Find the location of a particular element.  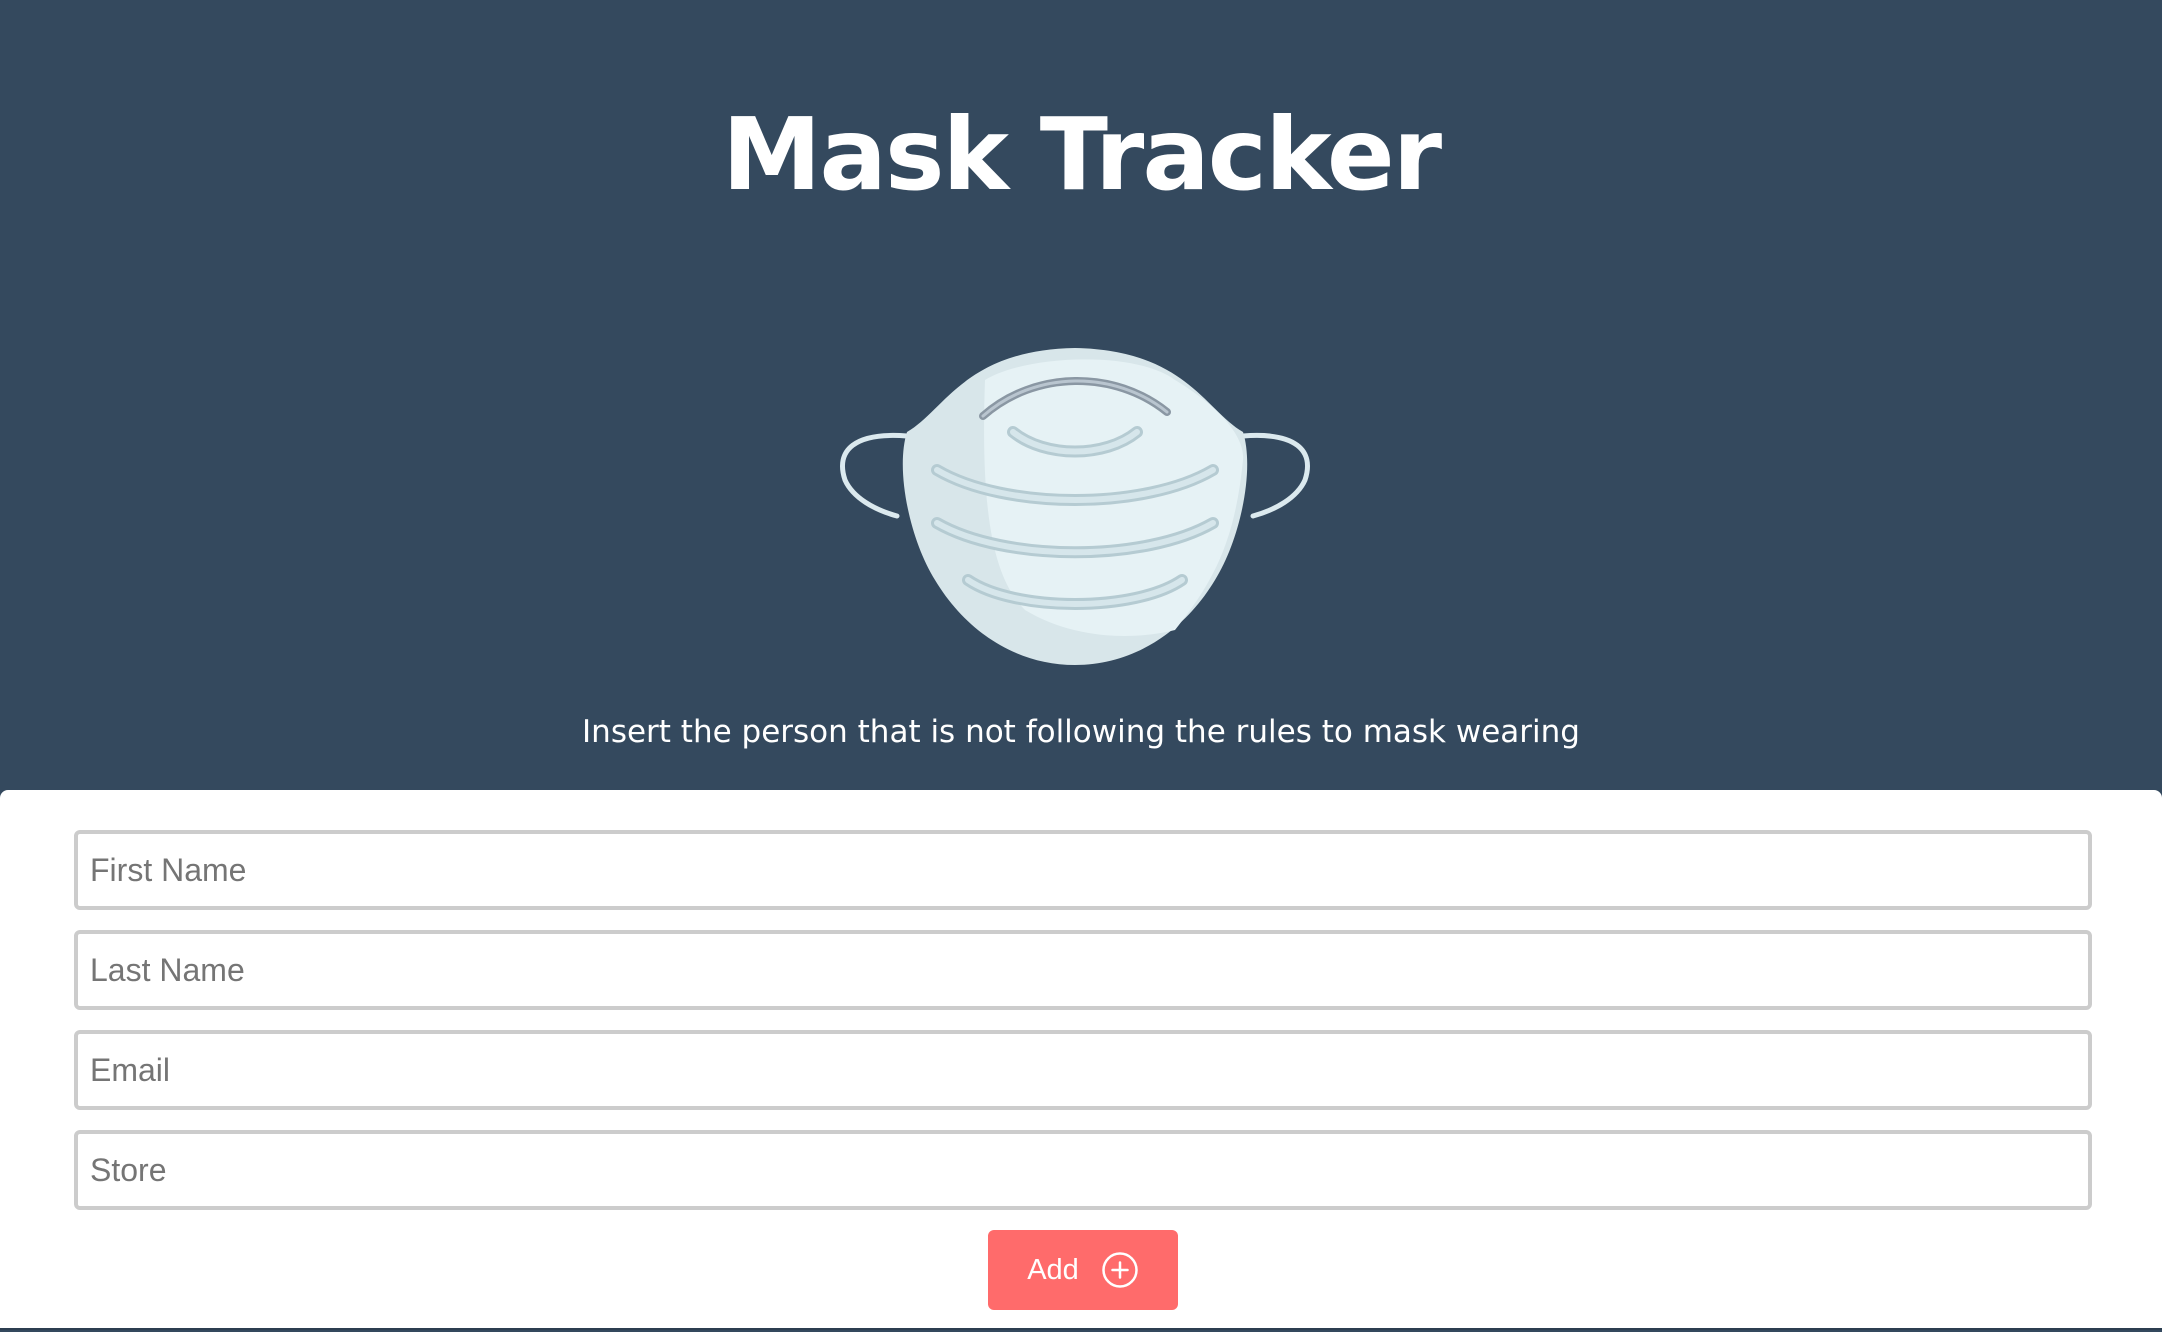

add-button: Add is located at coordinates (1083, 1270).